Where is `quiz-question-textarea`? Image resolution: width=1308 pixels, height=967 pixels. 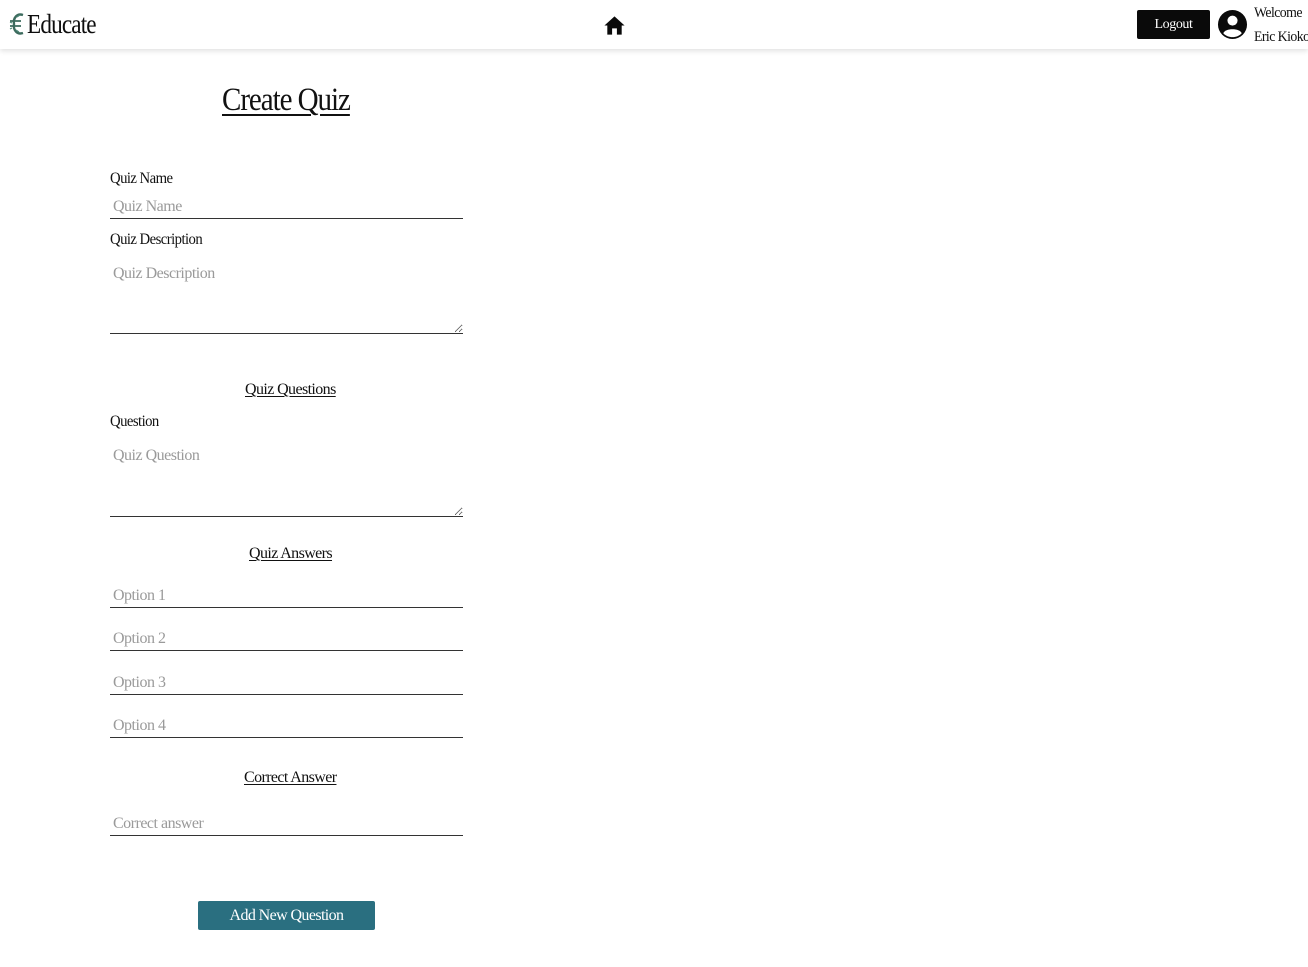
quiz-question-textarea is located at coordinates (286, 478).